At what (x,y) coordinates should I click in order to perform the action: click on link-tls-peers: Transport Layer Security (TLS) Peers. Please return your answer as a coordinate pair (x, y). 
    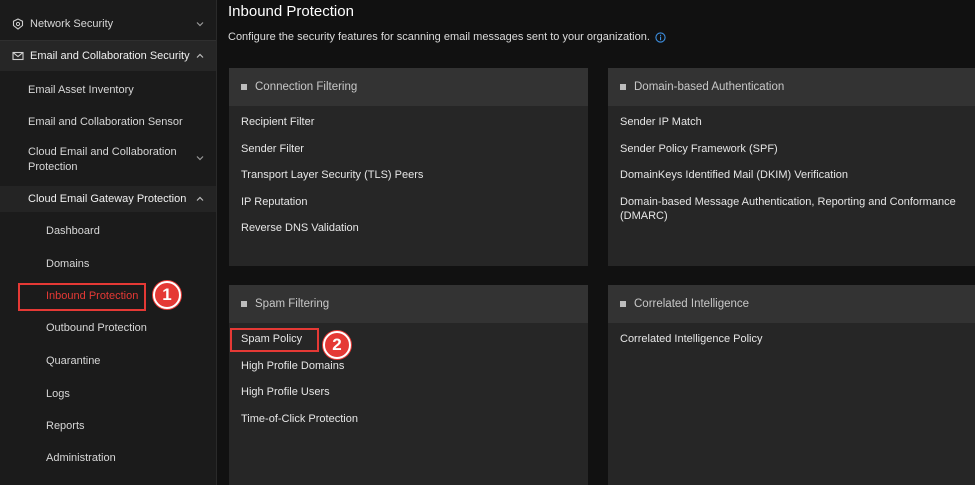
    Looking at the image, I should click on (408, 175).